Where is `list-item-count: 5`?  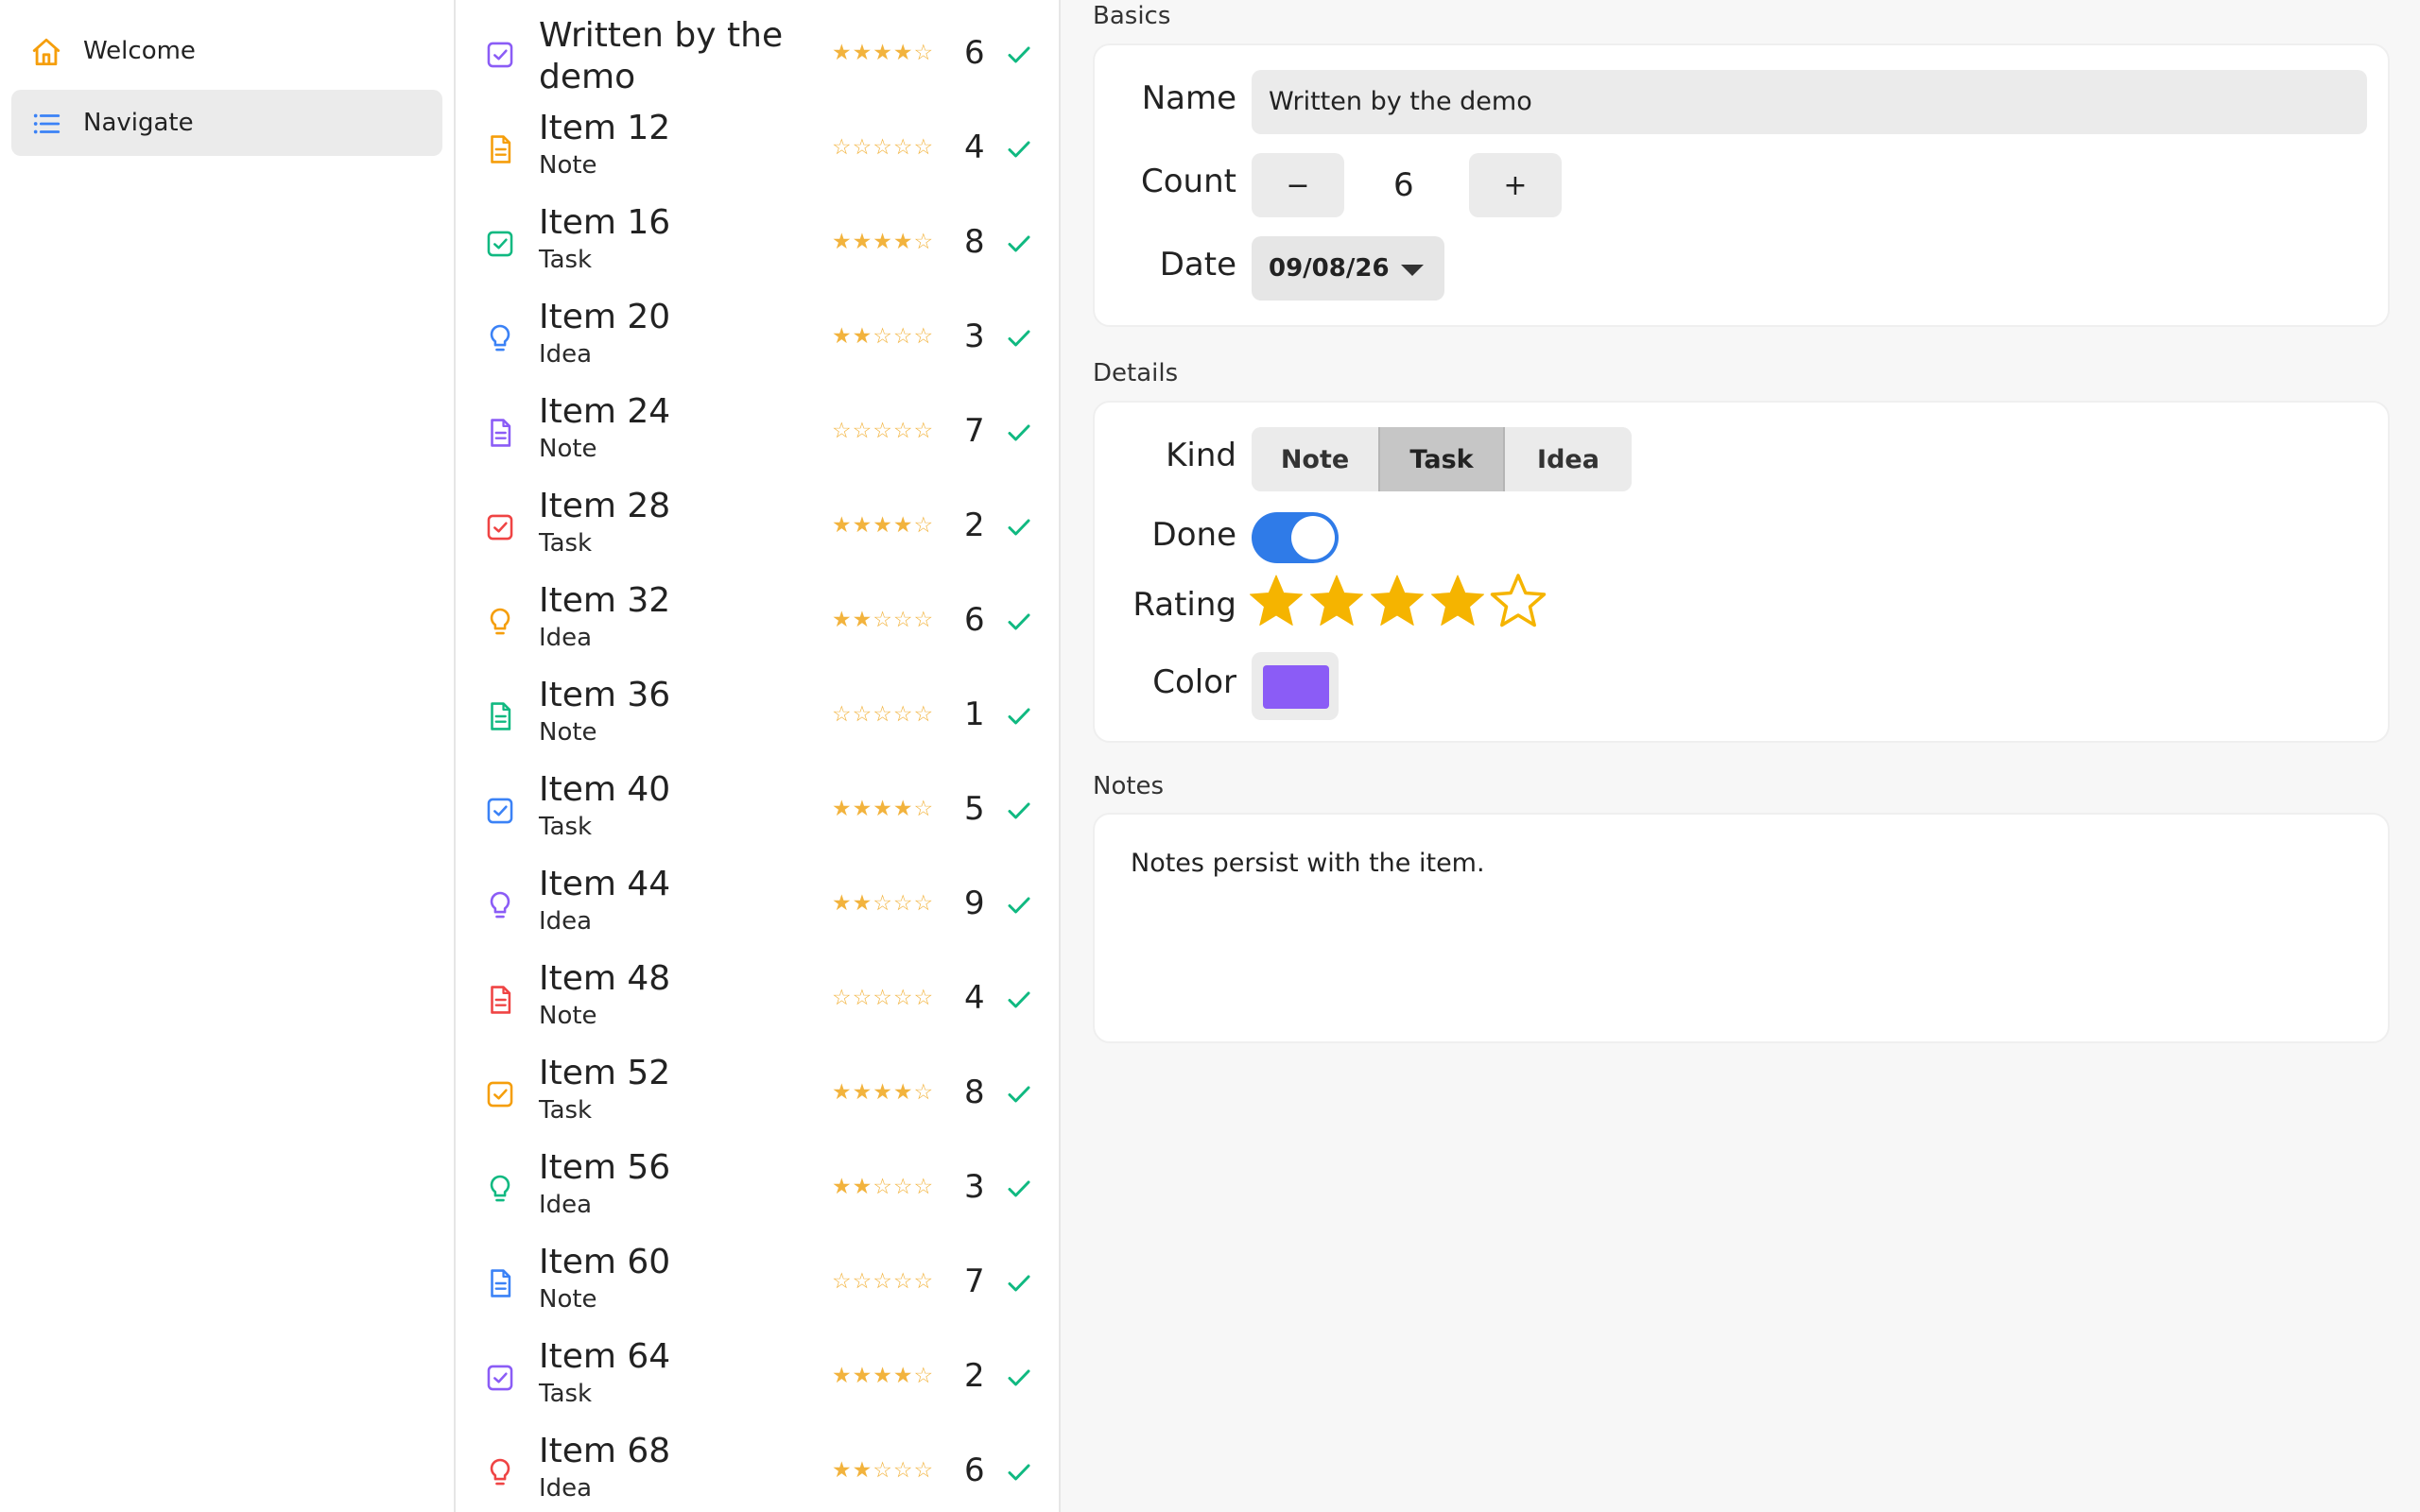 list-item-count: 5 is located at coordinates (975, 809).